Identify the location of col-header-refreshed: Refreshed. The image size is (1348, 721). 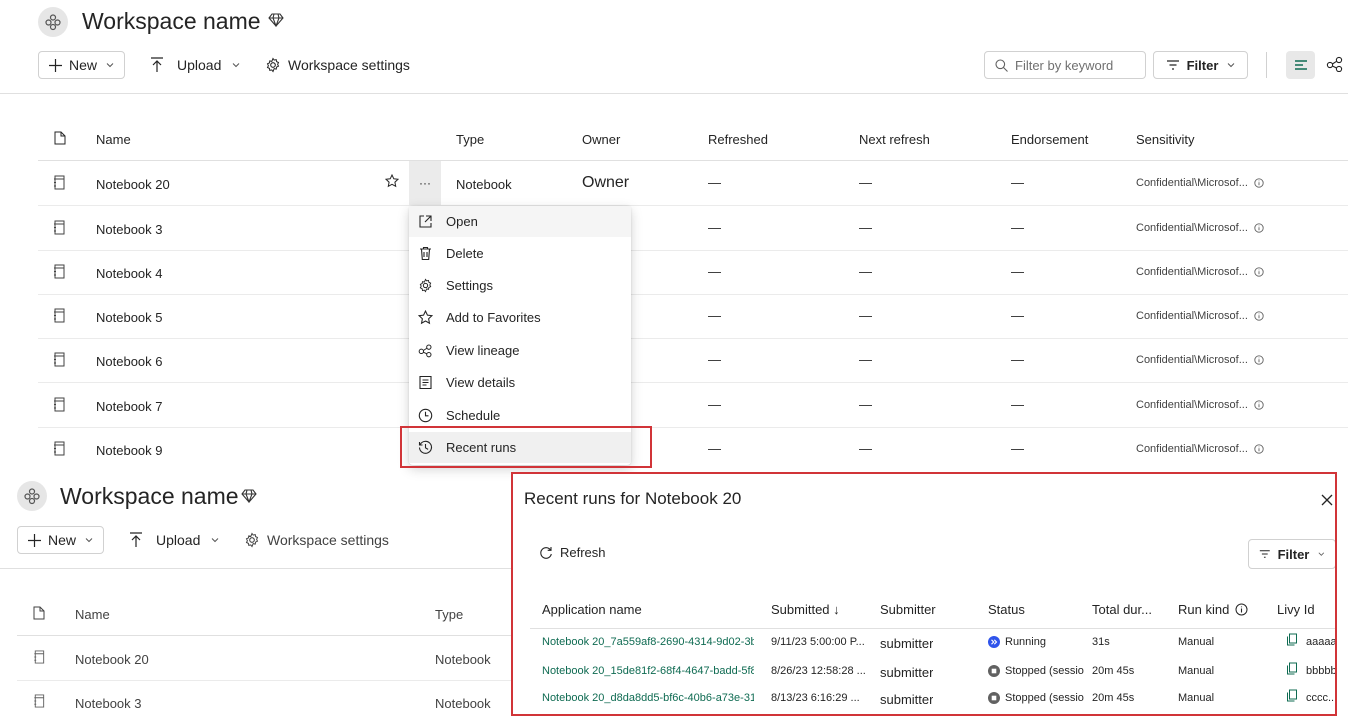
(738, 139).